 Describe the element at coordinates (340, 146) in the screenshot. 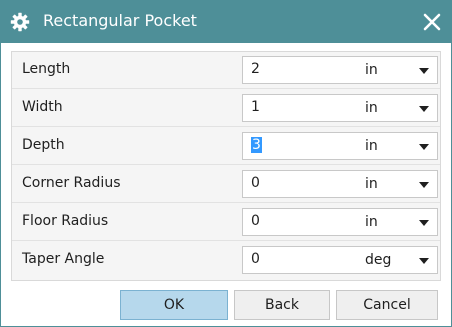

I see `depth-field: 3 in` at that location.